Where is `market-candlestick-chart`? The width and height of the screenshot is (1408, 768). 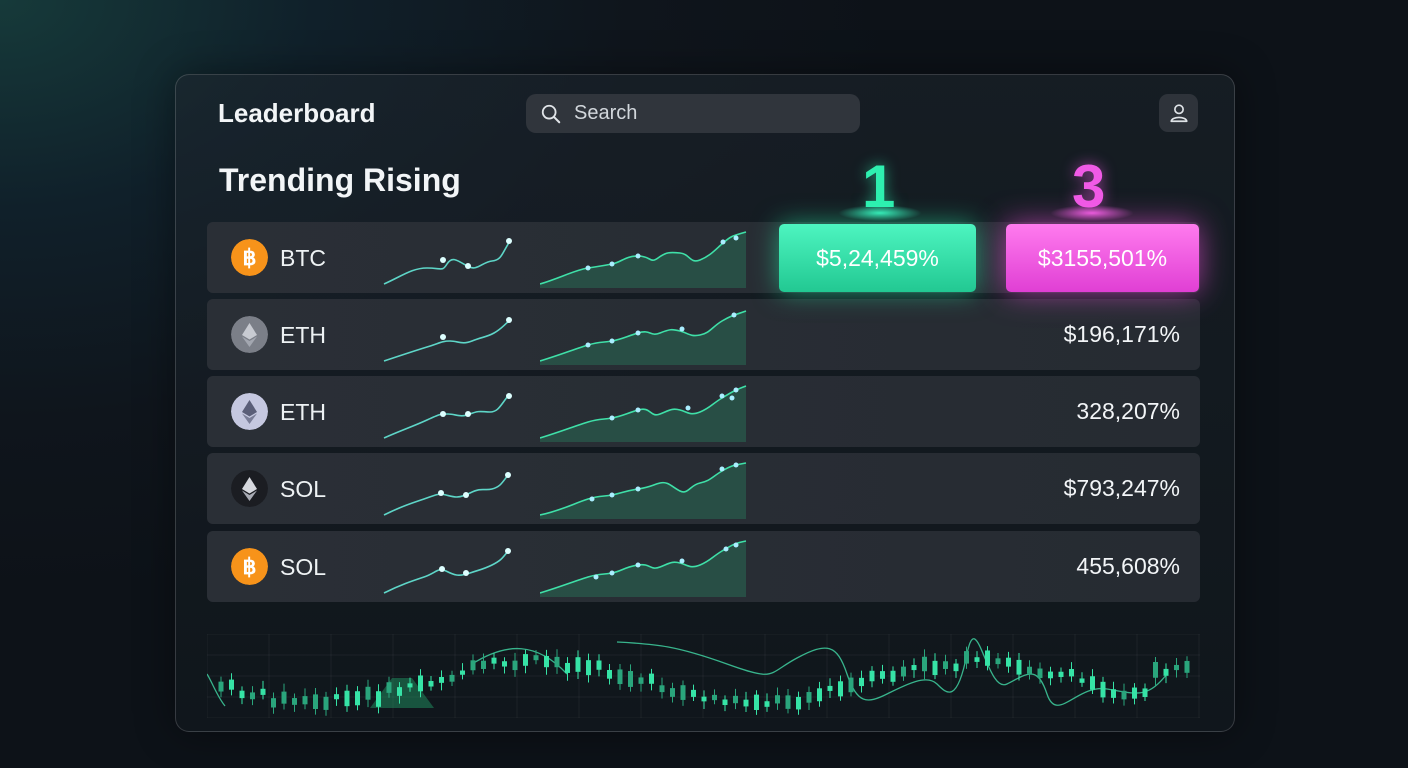 market-candlestick-chart is located at coordinates (703, 676).